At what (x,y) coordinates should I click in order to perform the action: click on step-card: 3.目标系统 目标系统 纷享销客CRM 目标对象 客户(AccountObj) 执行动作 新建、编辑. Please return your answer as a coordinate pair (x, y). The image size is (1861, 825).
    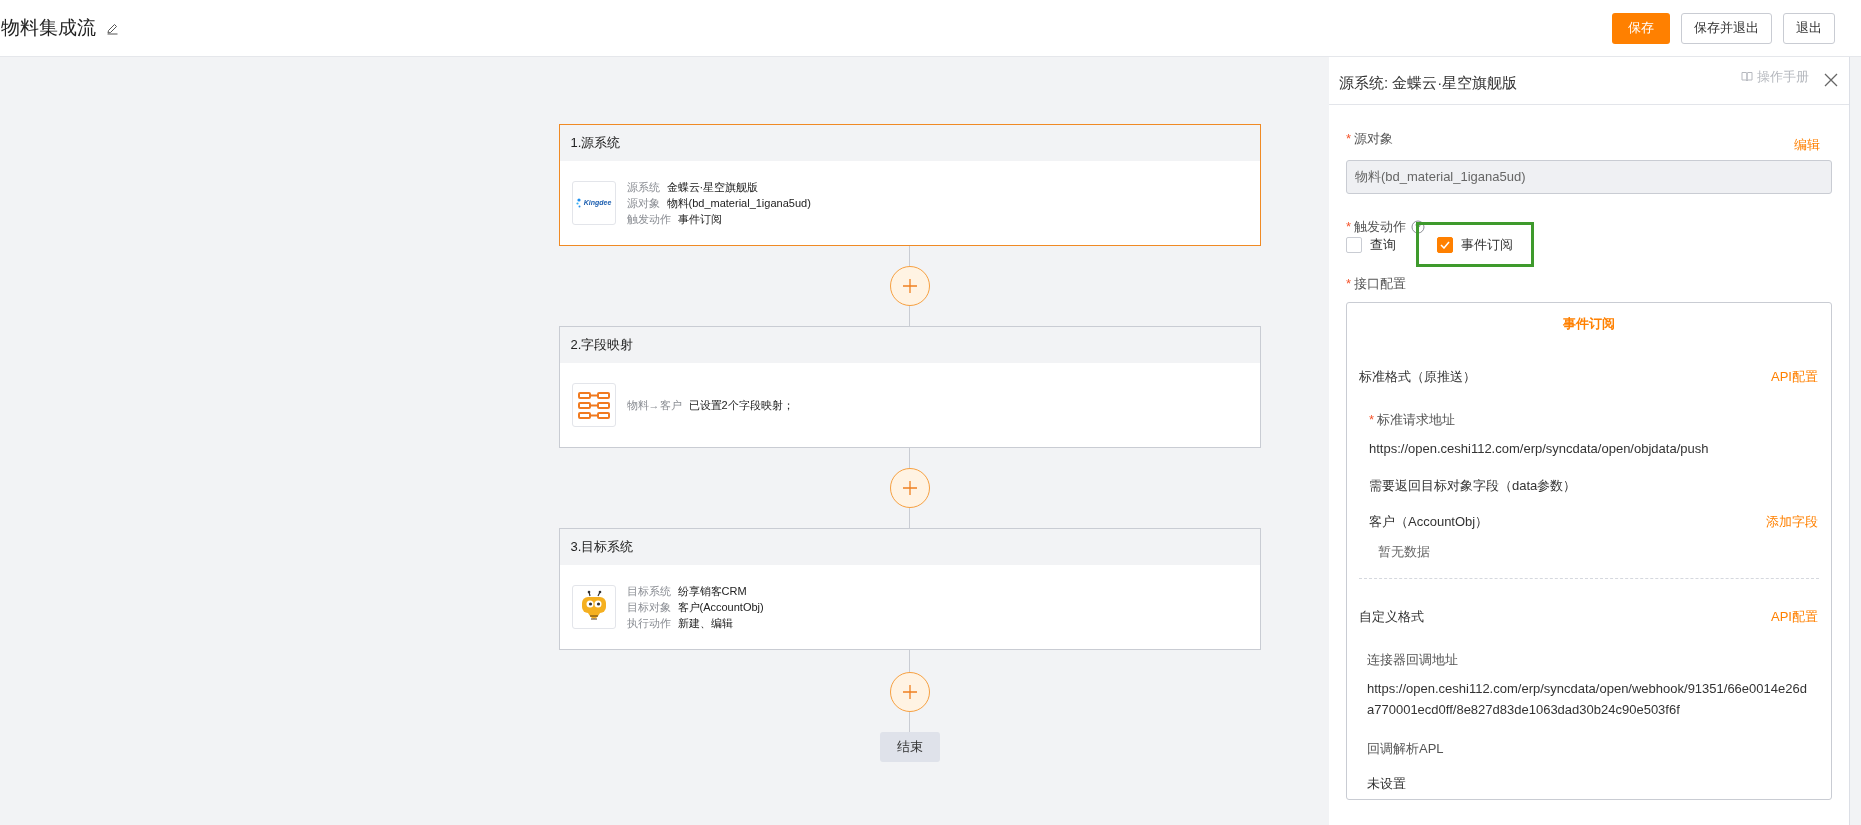
    Looking at the image, I should click on (909, 589).